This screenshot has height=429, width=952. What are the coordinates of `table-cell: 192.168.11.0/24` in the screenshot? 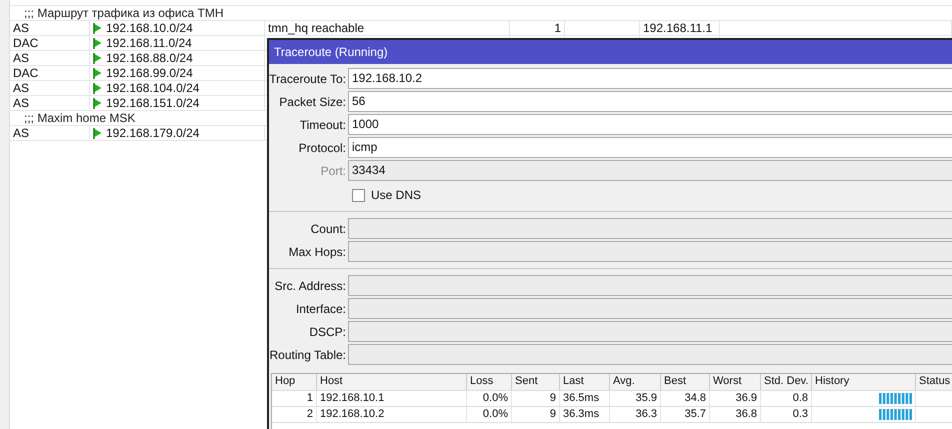 It's located at (149, 43).